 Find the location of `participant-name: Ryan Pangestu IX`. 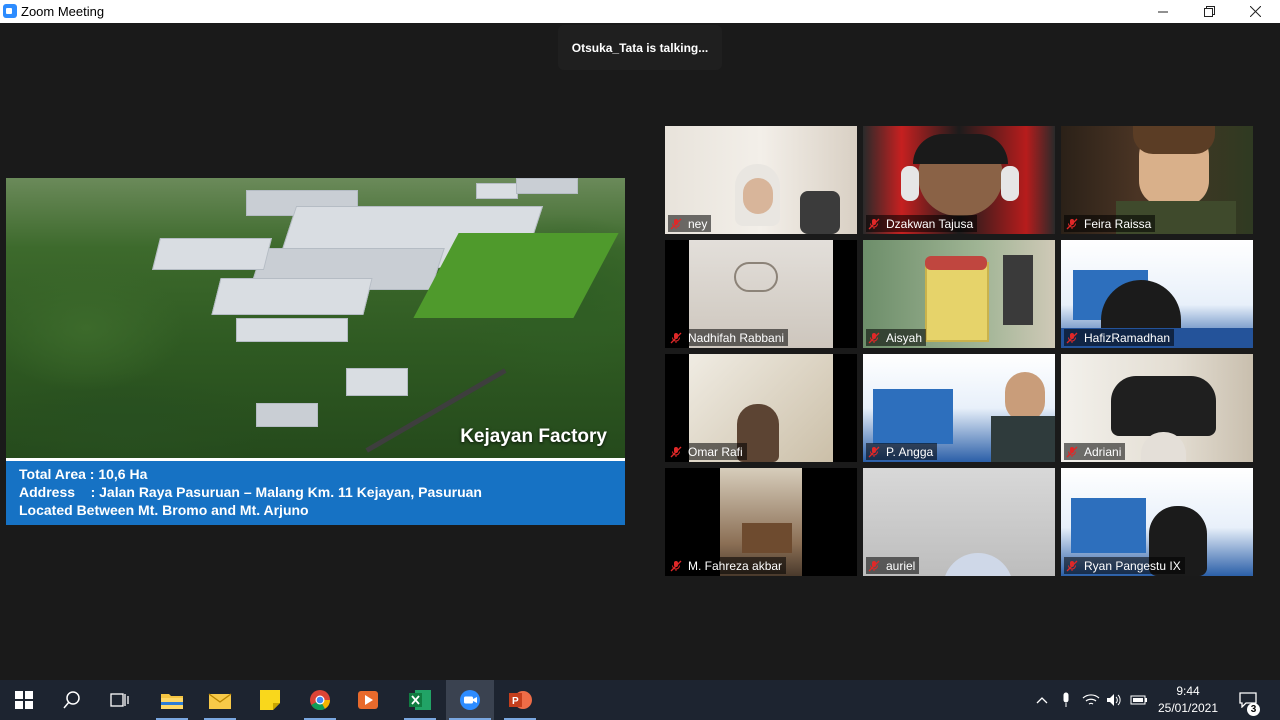

participant-name: Ryan Pangestu IX is located at coordinates (1132, 565).